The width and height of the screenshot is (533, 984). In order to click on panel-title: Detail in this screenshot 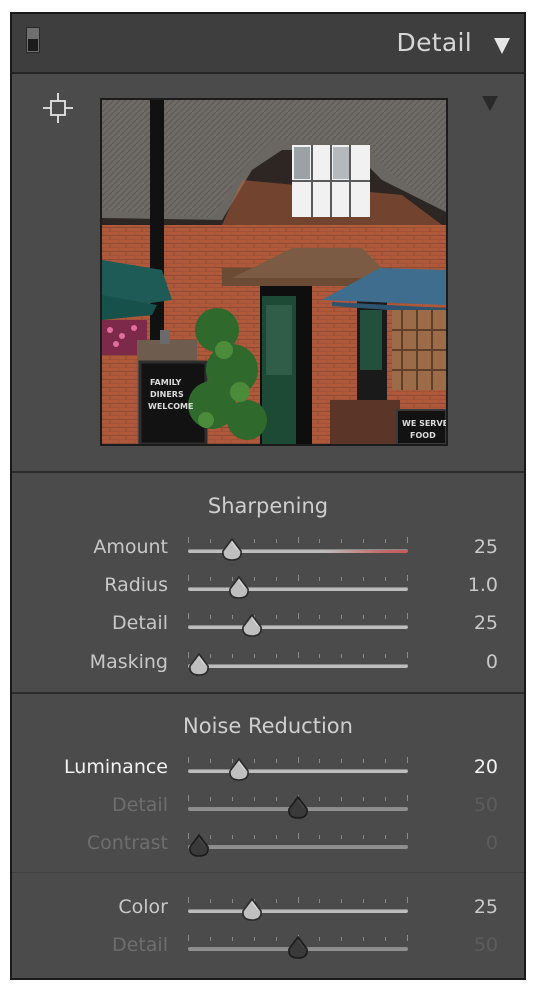, I will do `click(434, 42)`.